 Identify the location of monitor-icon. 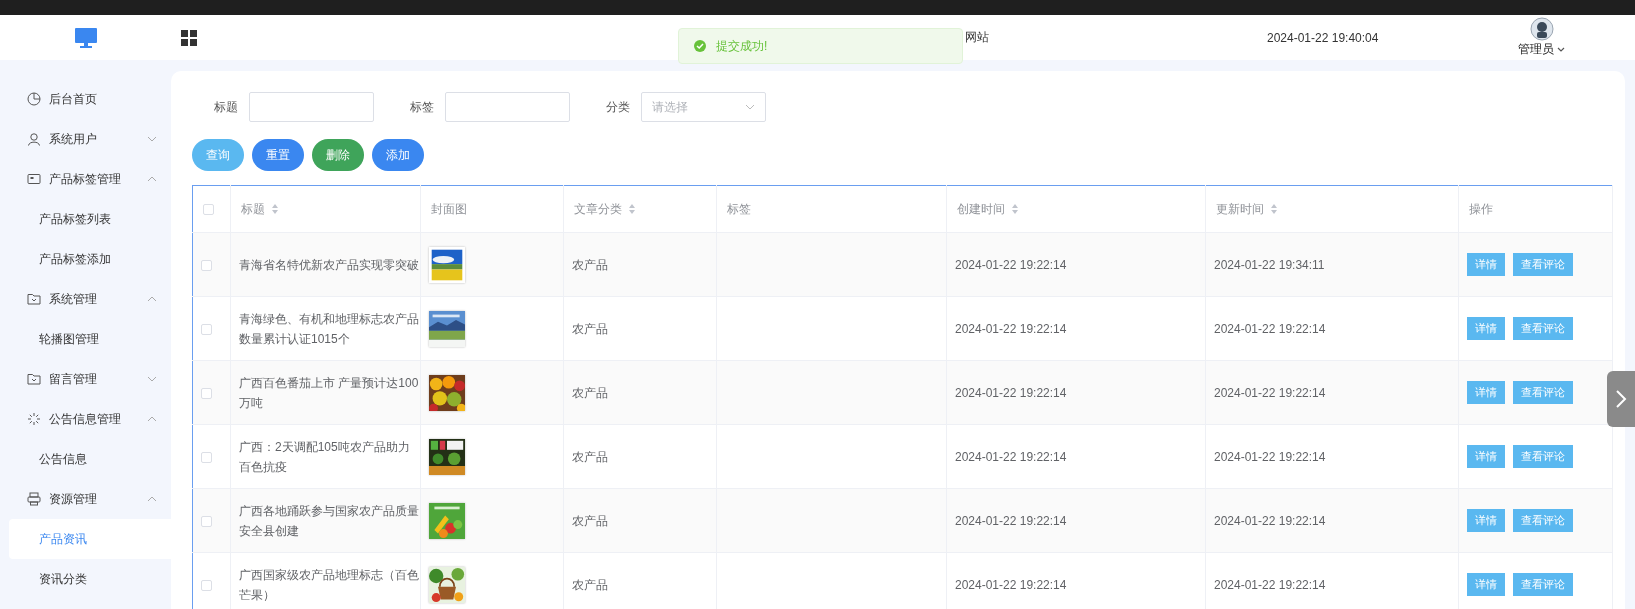
(85, 37).